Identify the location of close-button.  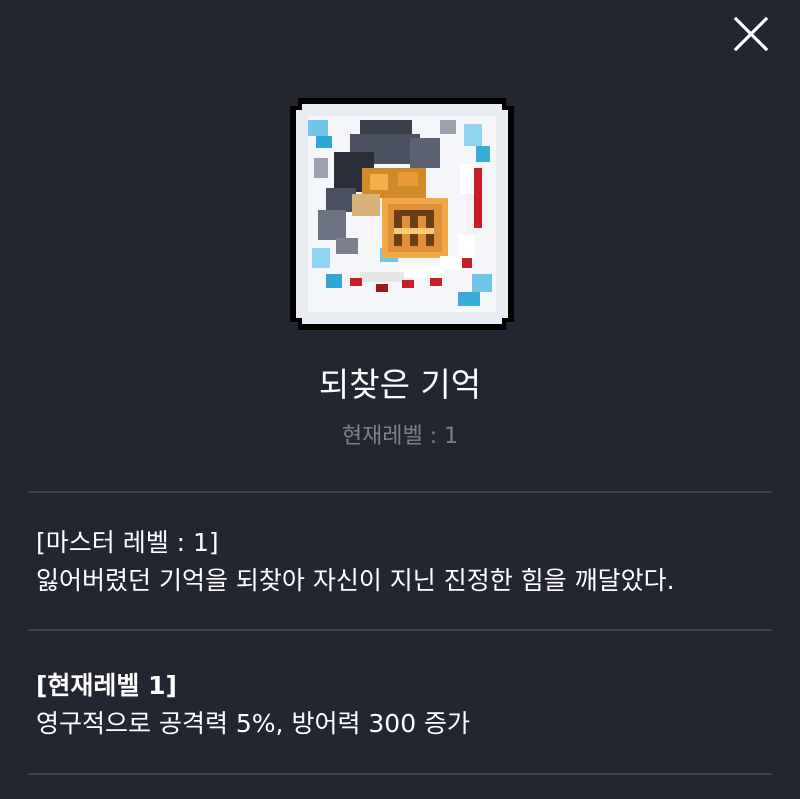
(751, 34).